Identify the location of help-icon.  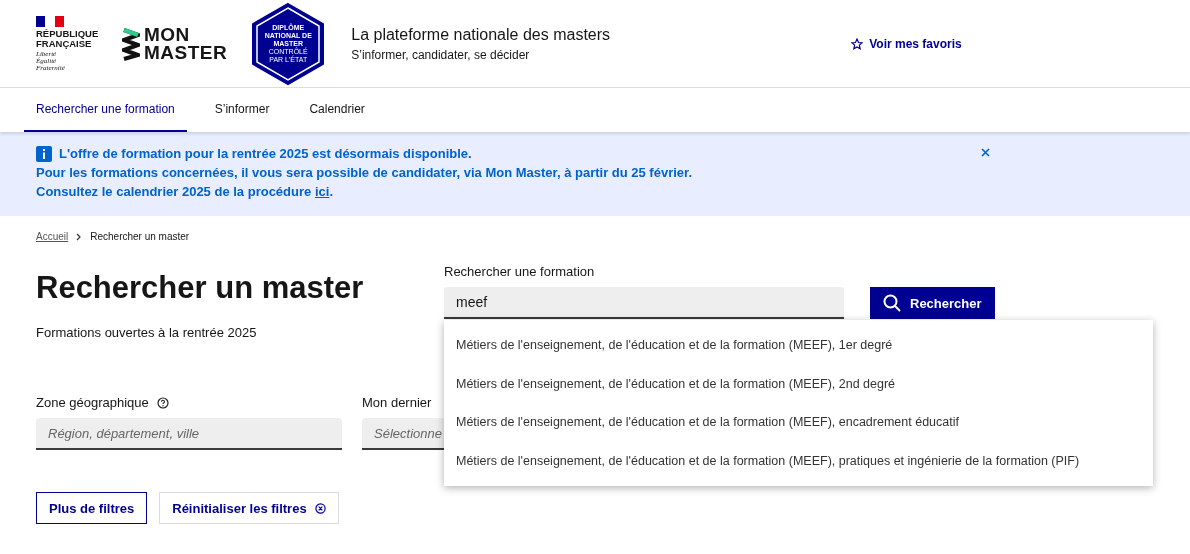
(162, 402).